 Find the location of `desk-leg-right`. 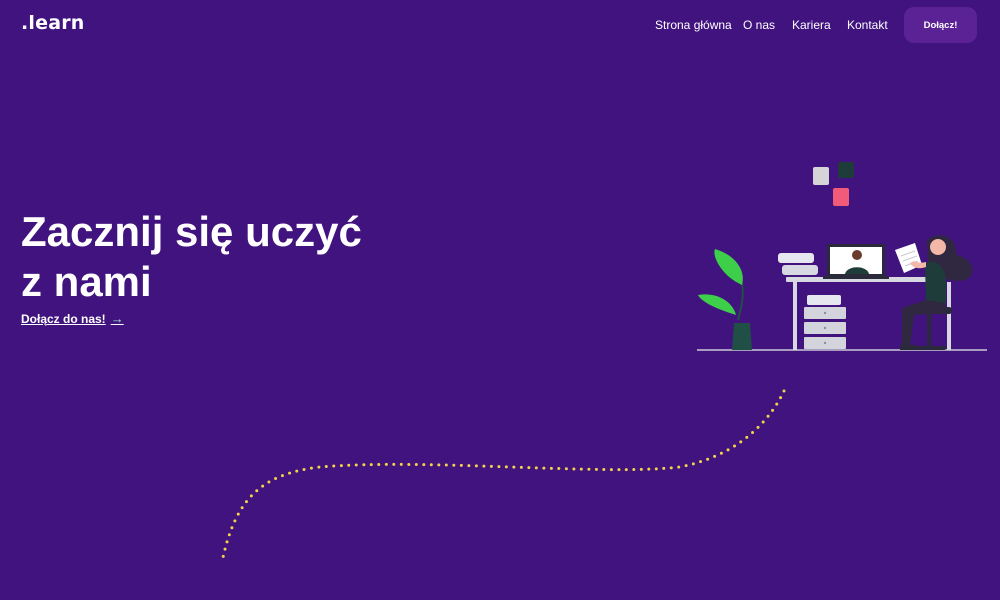

desk-leg-right is located at coordinates (949, 316).